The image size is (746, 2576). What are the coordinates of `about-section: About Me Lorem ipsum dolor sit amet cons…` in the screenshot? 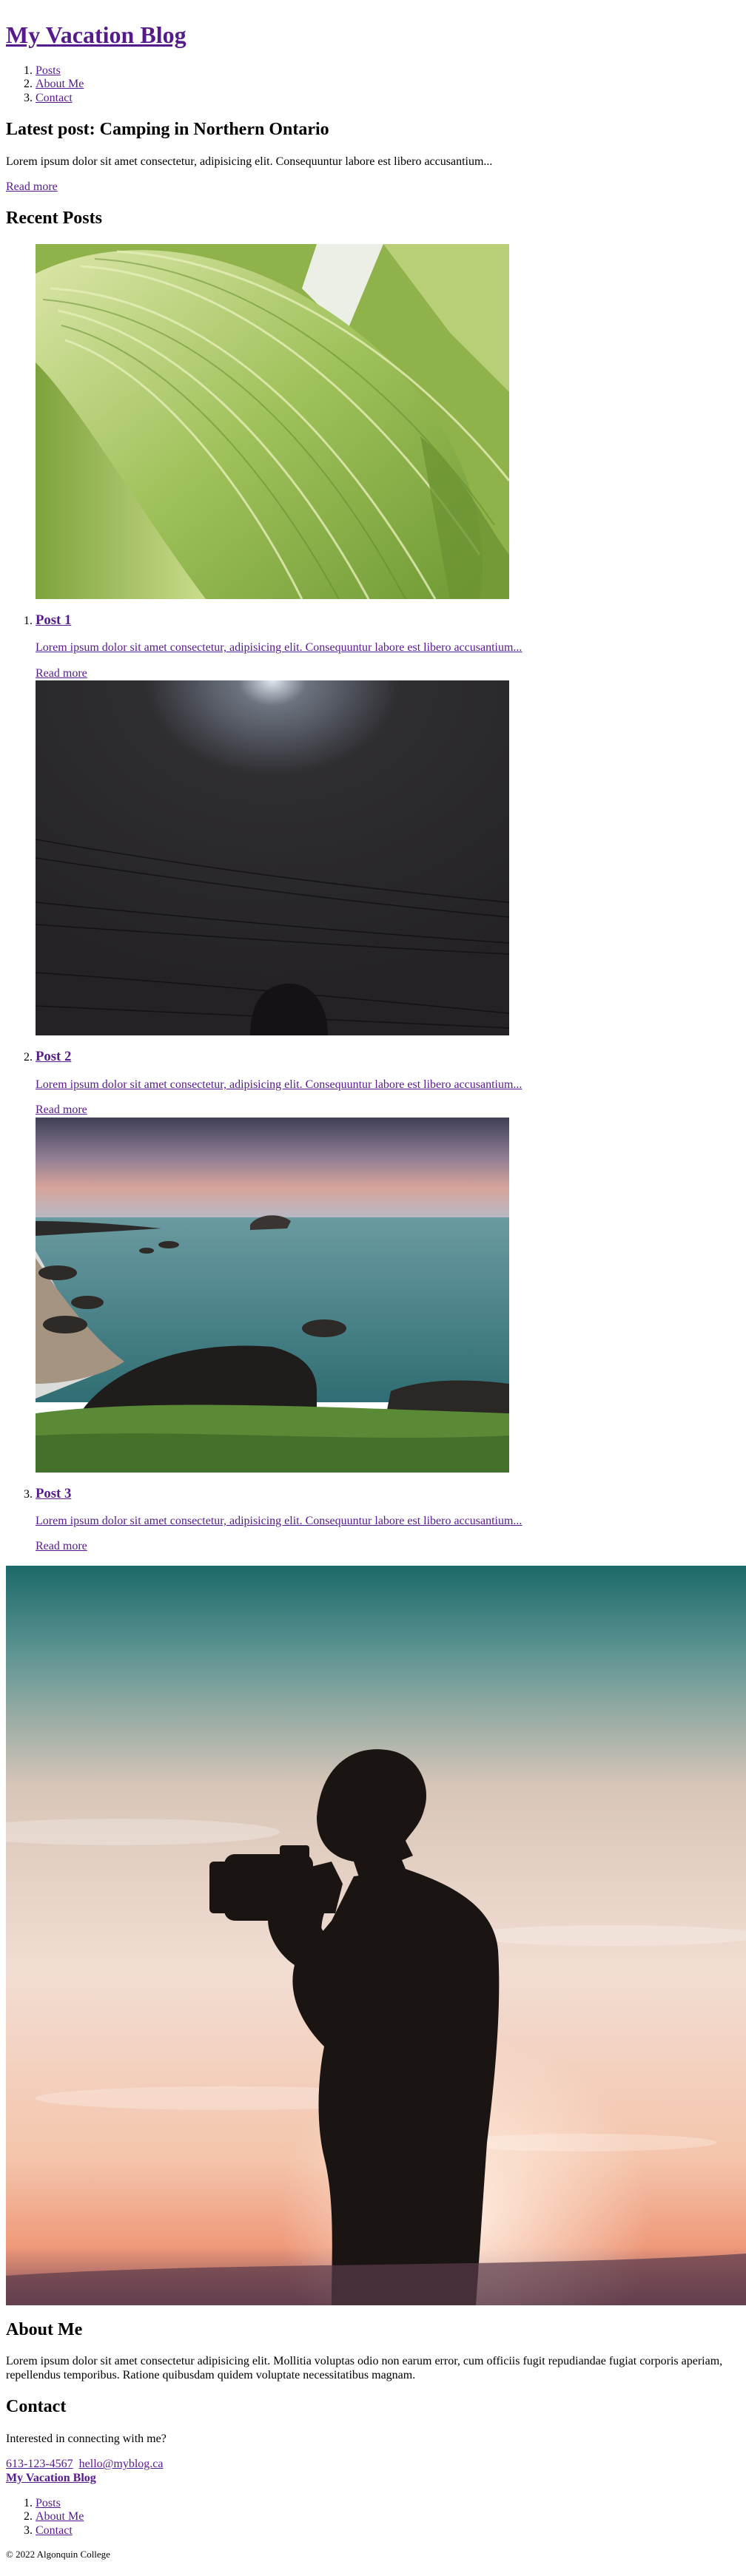 It's located at (373, 2351).